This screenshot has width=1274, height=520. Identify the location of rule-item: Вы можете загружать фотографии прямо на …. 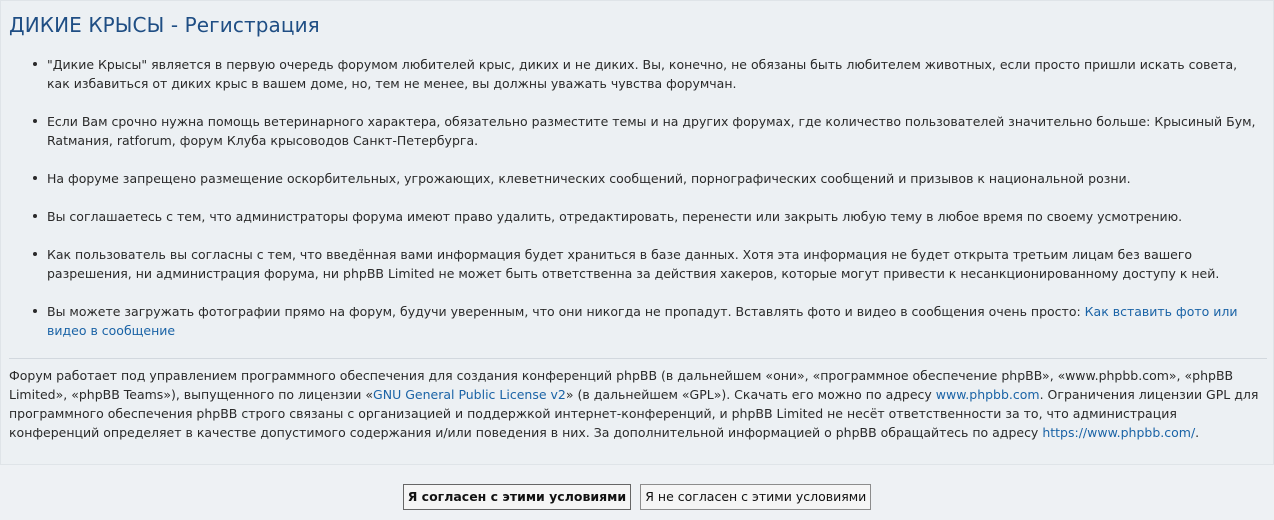
(631, 321).